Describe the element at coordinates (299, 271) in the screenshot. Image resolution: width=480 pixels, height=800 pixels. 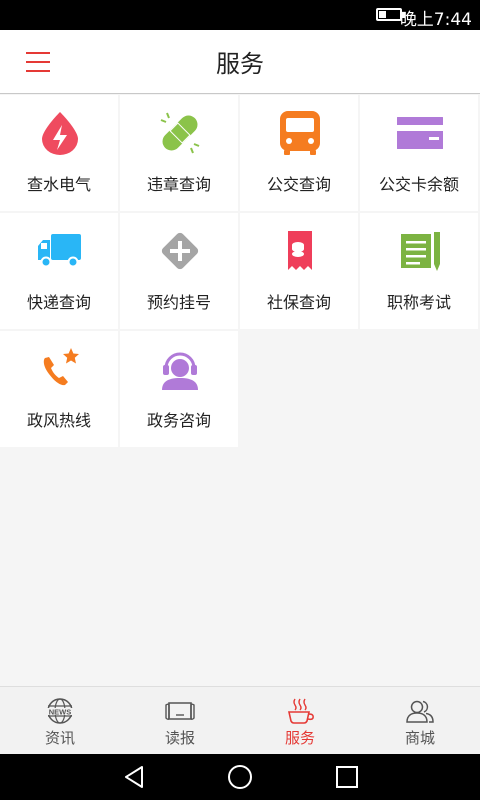
I see `service-social-security: 社保查询` at that location.